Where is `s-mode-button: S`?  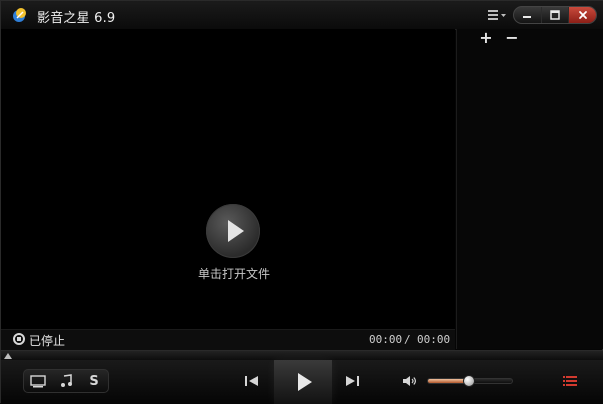 s-mode-button: S is located at coordinates (94, 381).